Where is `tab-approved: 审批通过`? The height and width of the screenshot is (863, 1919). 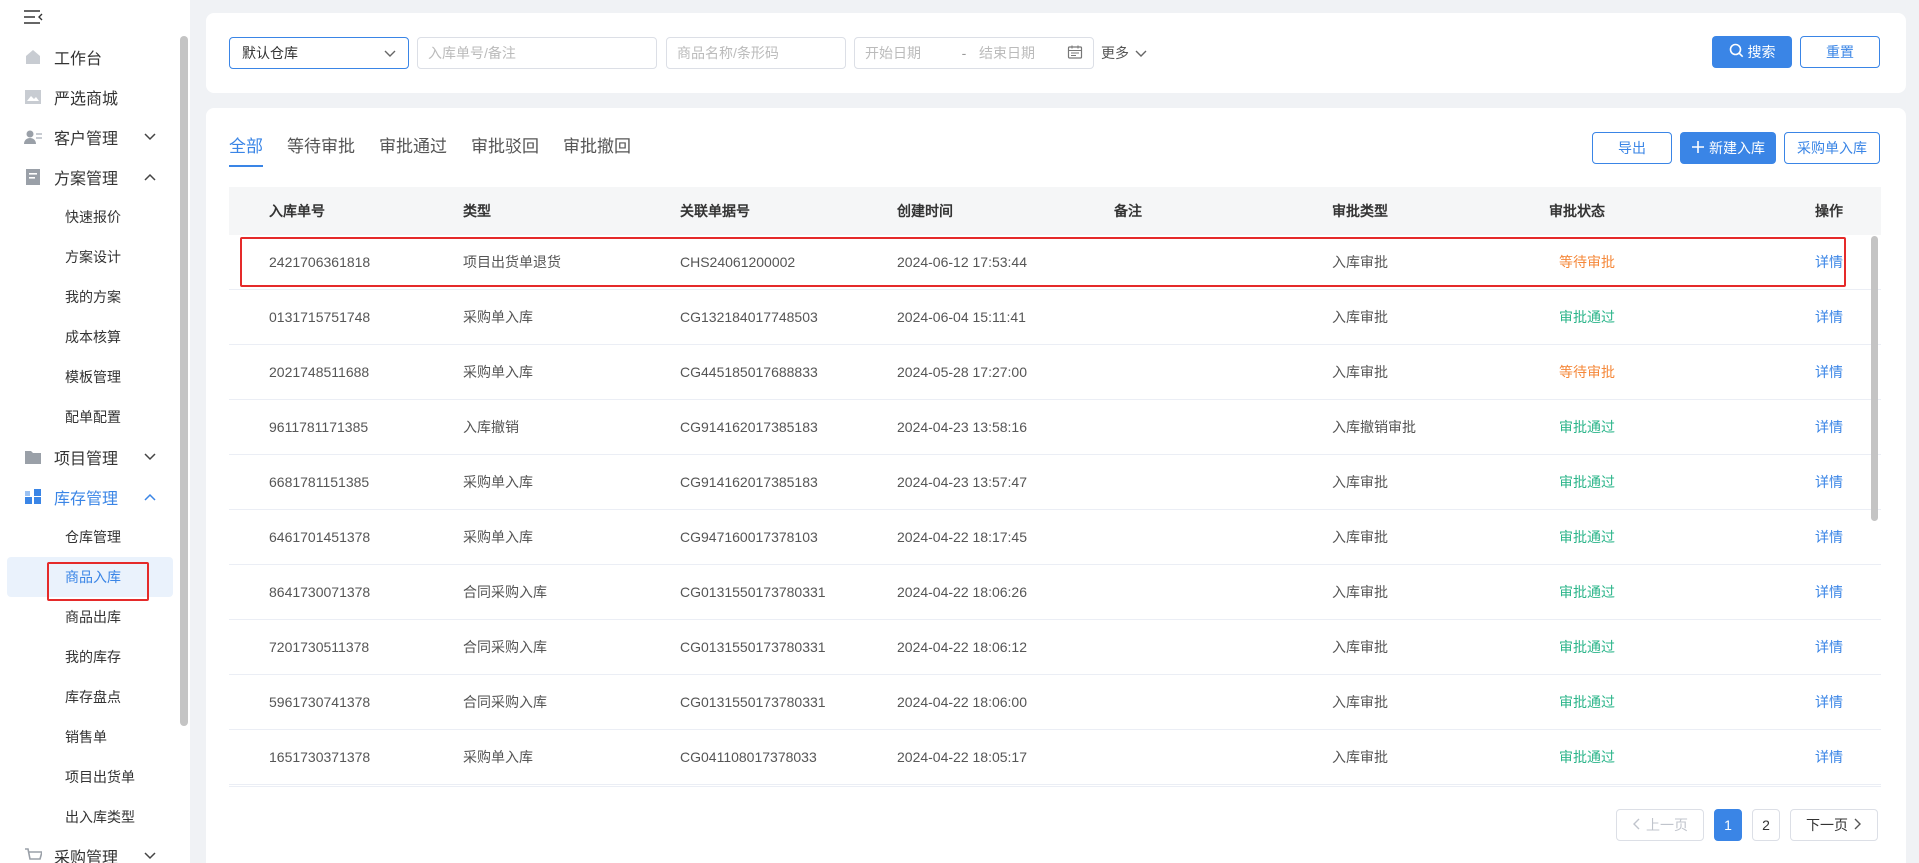 tab-approved: 审批通过 is located at coordinates (413, 149).